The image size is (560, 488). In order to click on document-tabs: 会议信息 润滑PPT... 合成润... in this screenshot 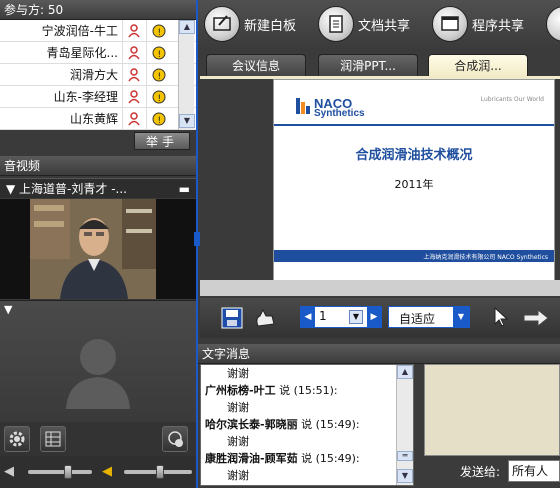, I will do `click(379, 64)`.